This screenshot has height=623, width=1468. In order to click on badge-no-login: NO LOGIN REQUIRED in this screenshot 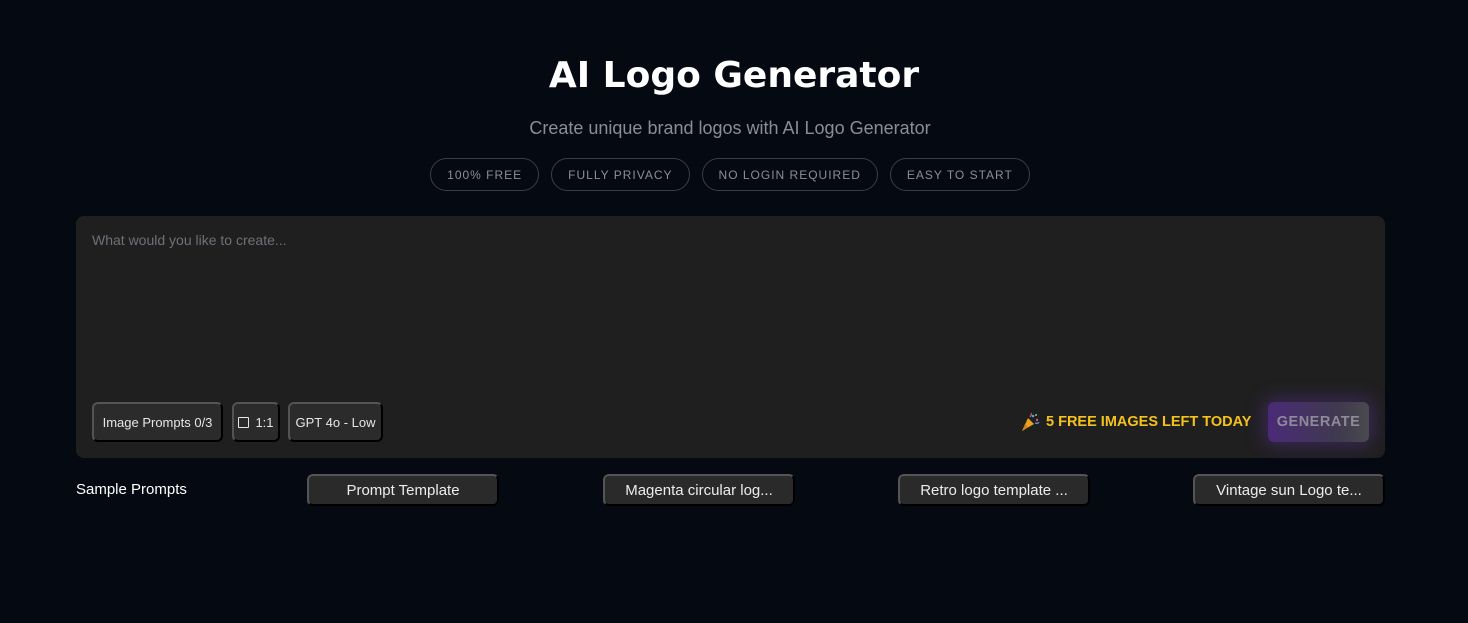, I will do `click(789, 174)`.